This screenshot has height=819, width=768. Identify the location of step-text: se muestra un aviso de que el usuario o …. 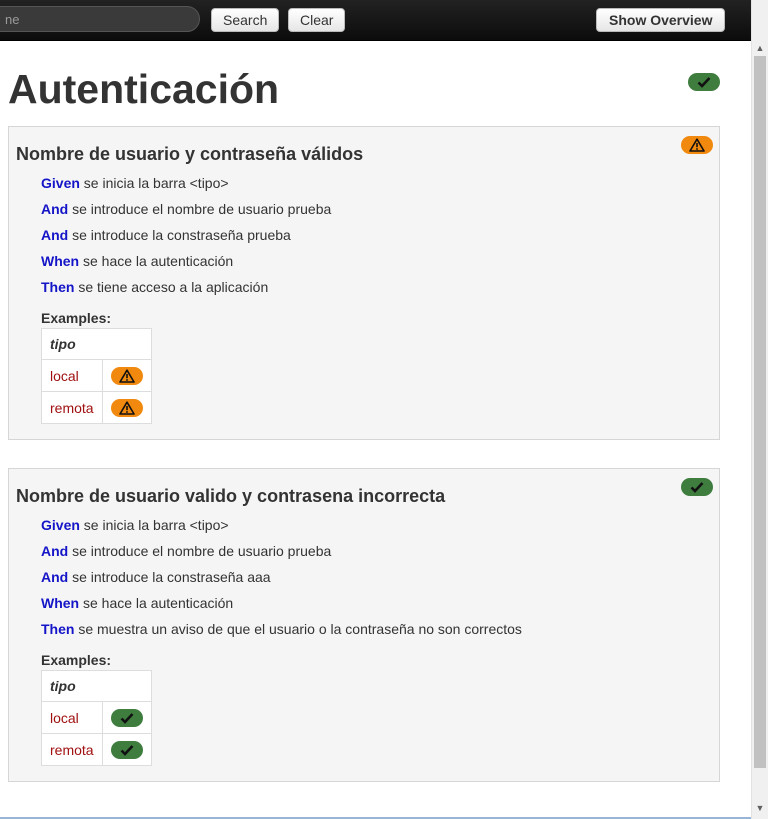
(298, 629).